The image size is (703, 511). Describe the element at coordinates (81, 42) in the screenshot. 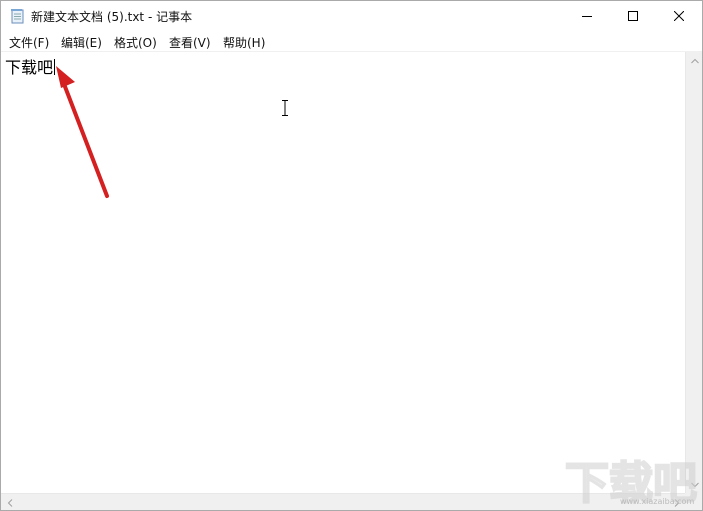

I see `menu-edit: 编辑(E)` at that location.